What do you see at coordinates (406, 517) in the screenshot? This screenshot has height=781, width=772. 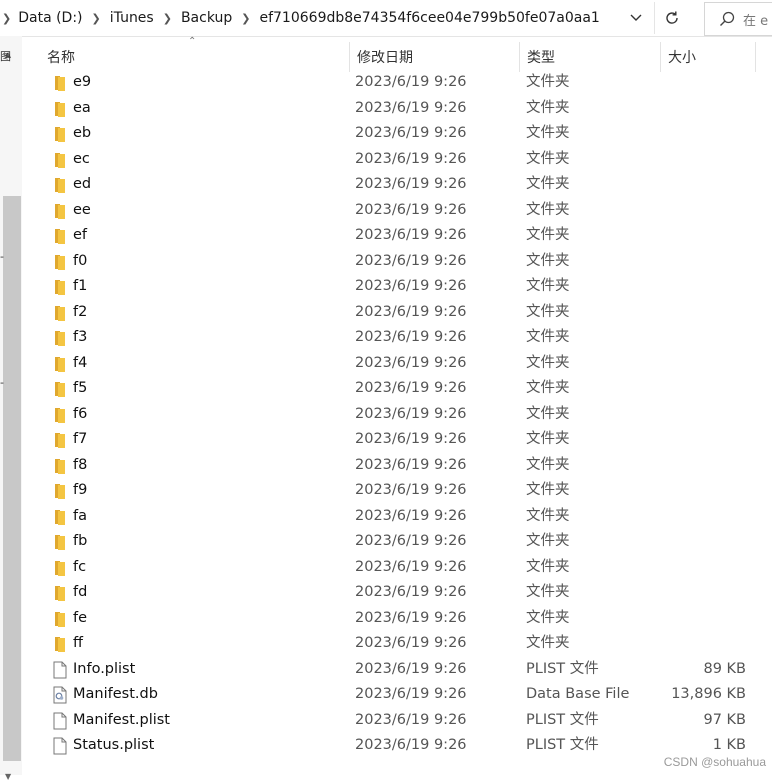 I see `file-row: fa 2023/6/19 9:26 文件夹` at bounding box center [406, 517].